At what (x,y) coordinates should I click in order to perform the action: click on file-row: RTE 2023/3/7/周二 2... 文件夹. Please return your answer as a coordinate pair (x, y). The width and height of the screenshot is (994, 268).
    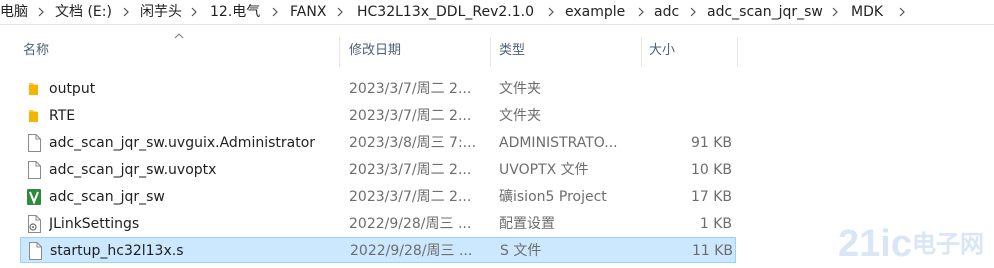
    Looking at the image, I should click on (378, 116).